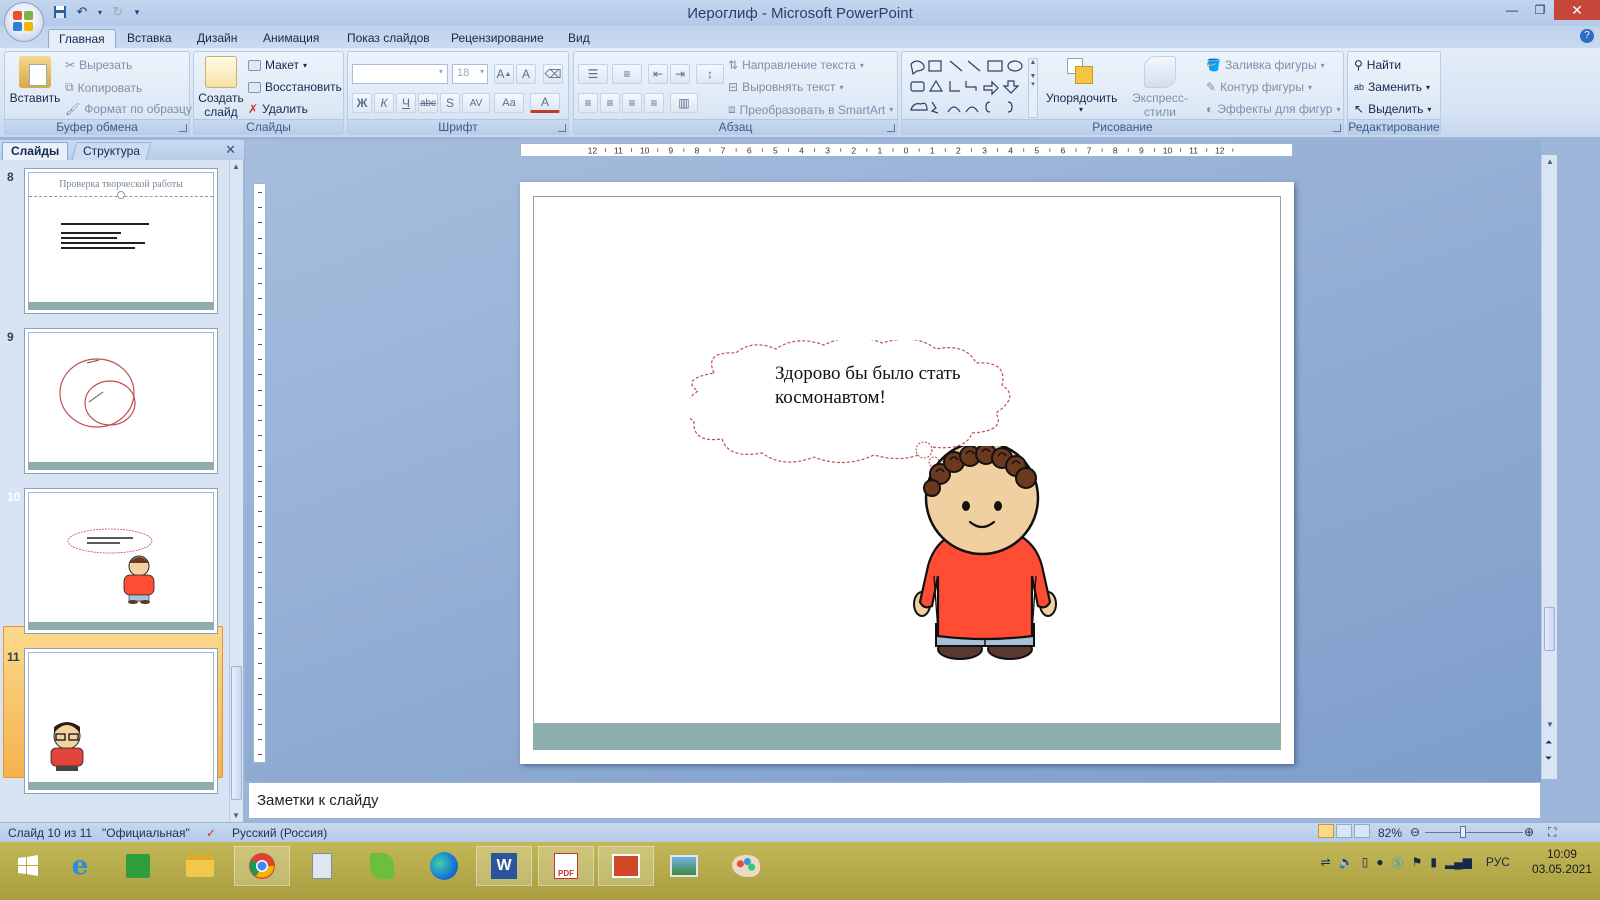  Describe the element at coordinates (504, 74) in the screenshot. I see `grow-font-icon: A ▲` at that location.